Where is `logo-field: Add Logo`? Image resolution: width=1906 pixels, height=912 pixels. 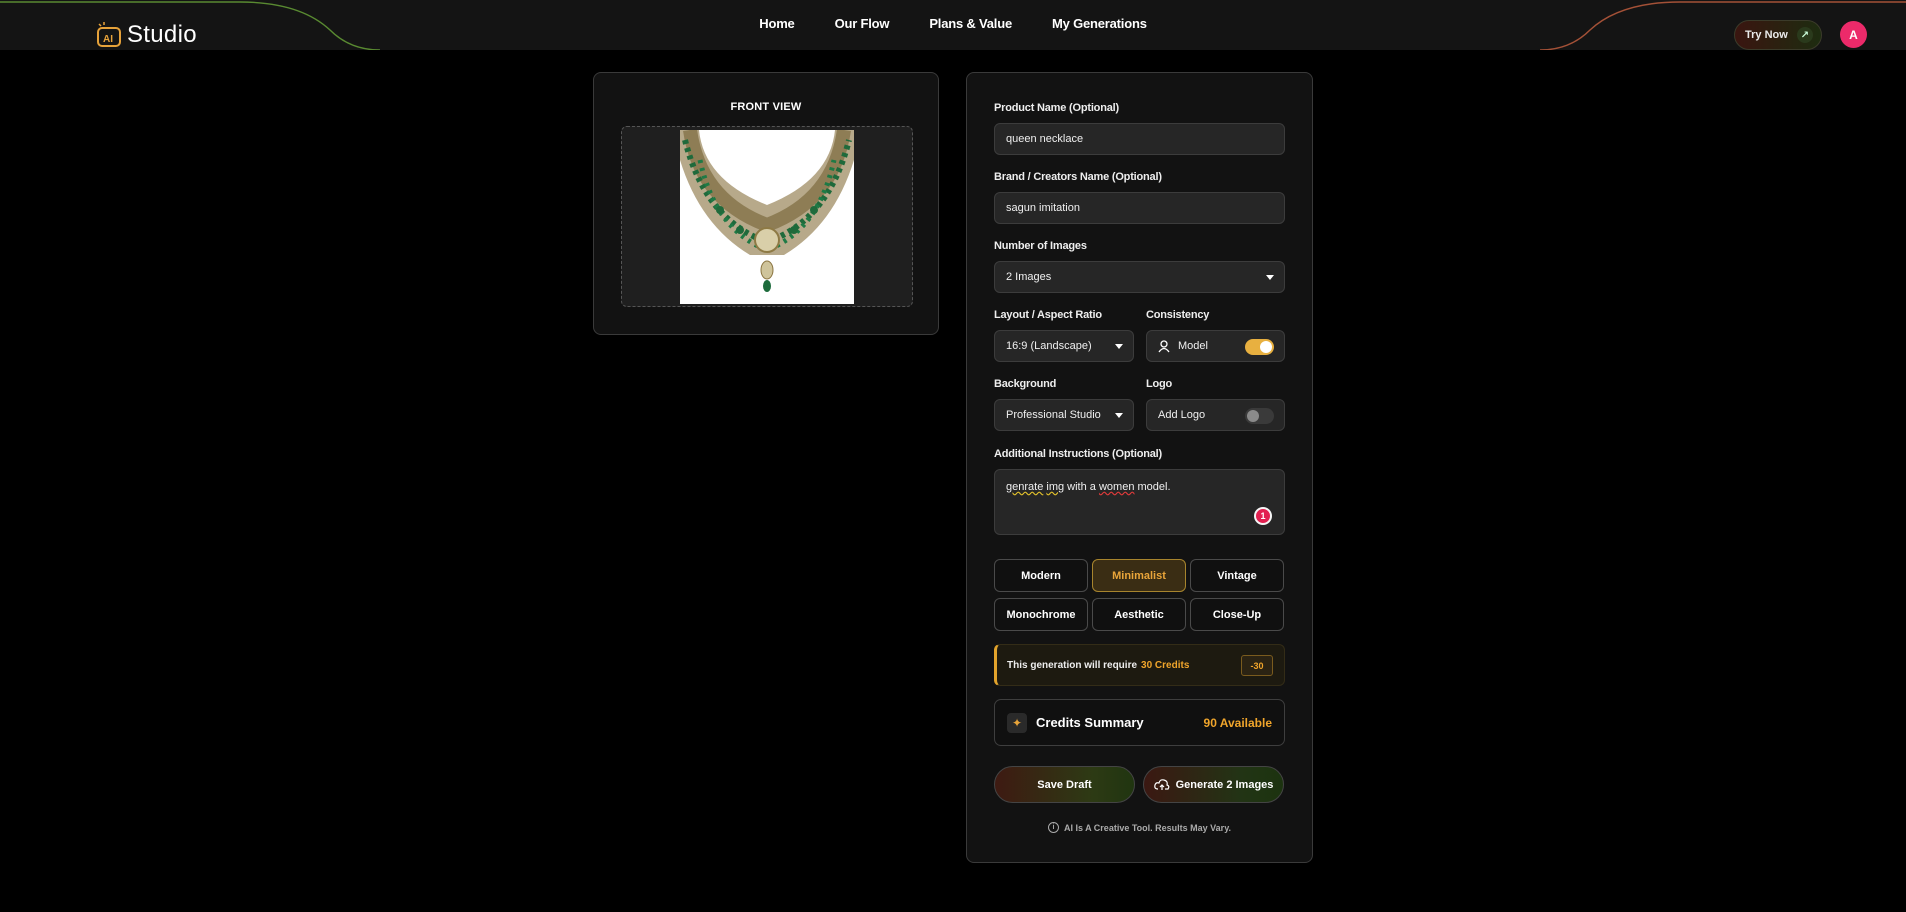
logo-field: Add Logo is located at coordinates (1215, 415).